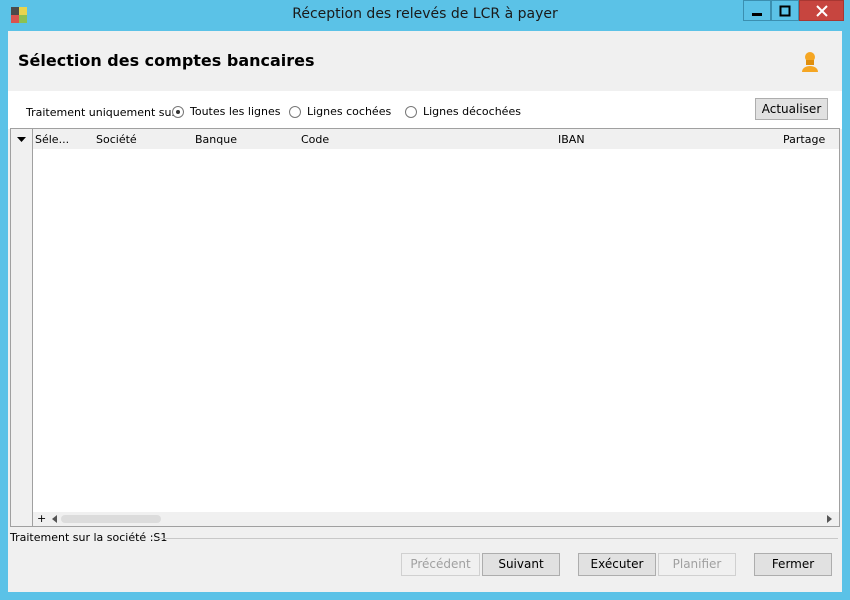 The image size is (850, 600). Describe the element at coordinates (757, 10) in the screenshot. I see `minimize-button` at that location.